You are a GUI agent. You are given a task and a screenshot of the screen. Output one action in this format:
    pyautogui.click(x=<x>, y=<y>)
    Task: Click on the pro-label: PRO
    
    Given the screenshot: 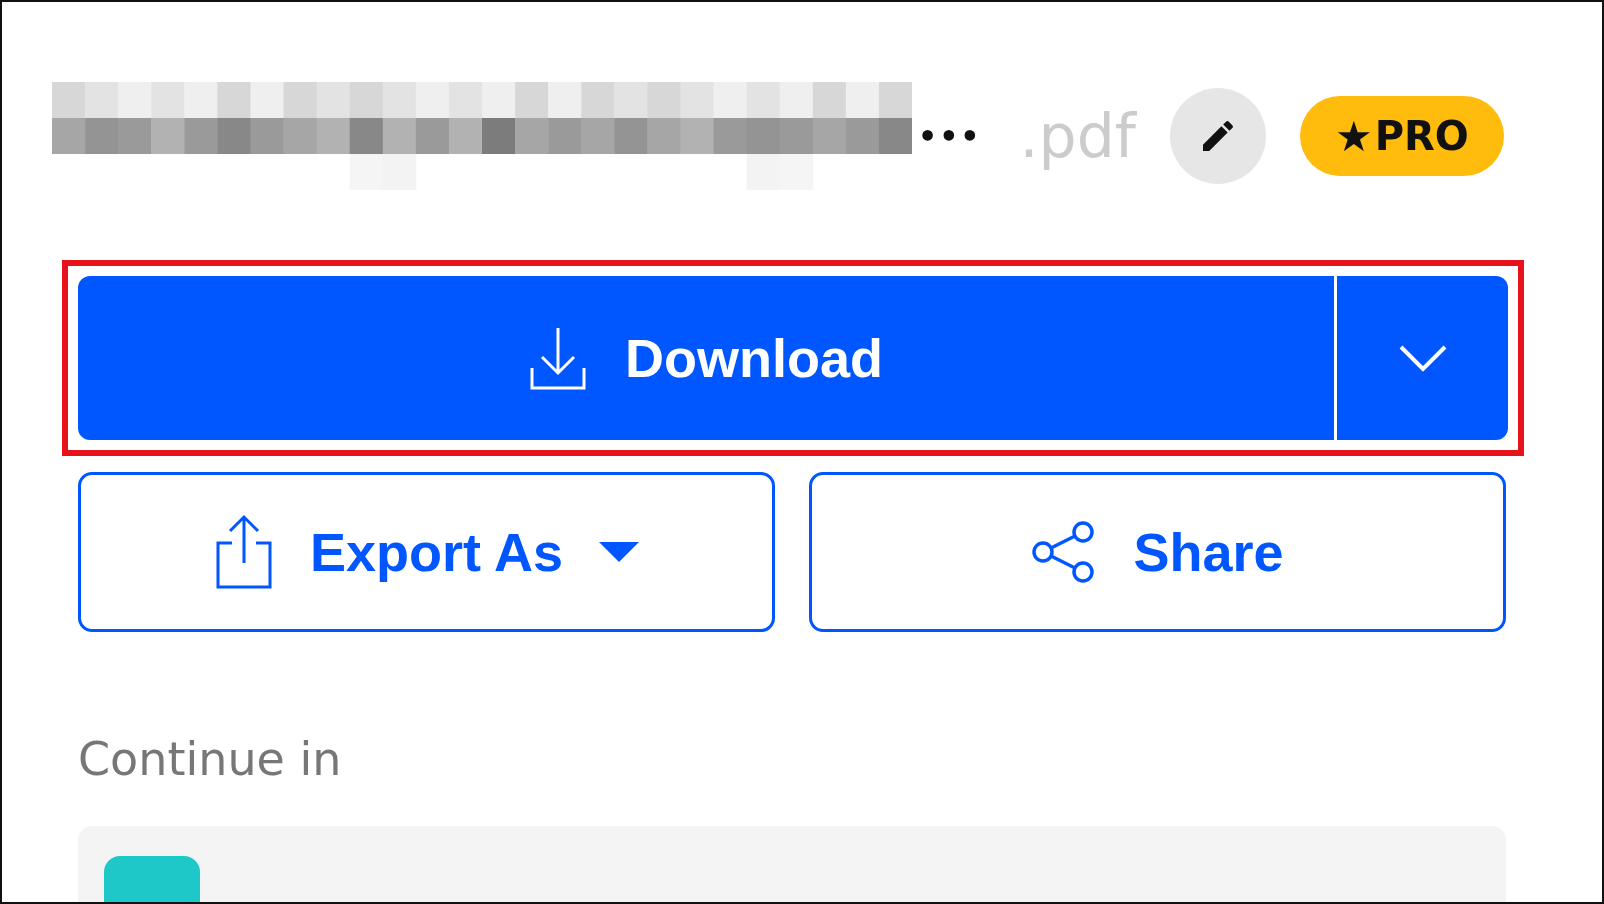 What is the action you would take?
    pyautogui.click(x=1421, y=136)
    